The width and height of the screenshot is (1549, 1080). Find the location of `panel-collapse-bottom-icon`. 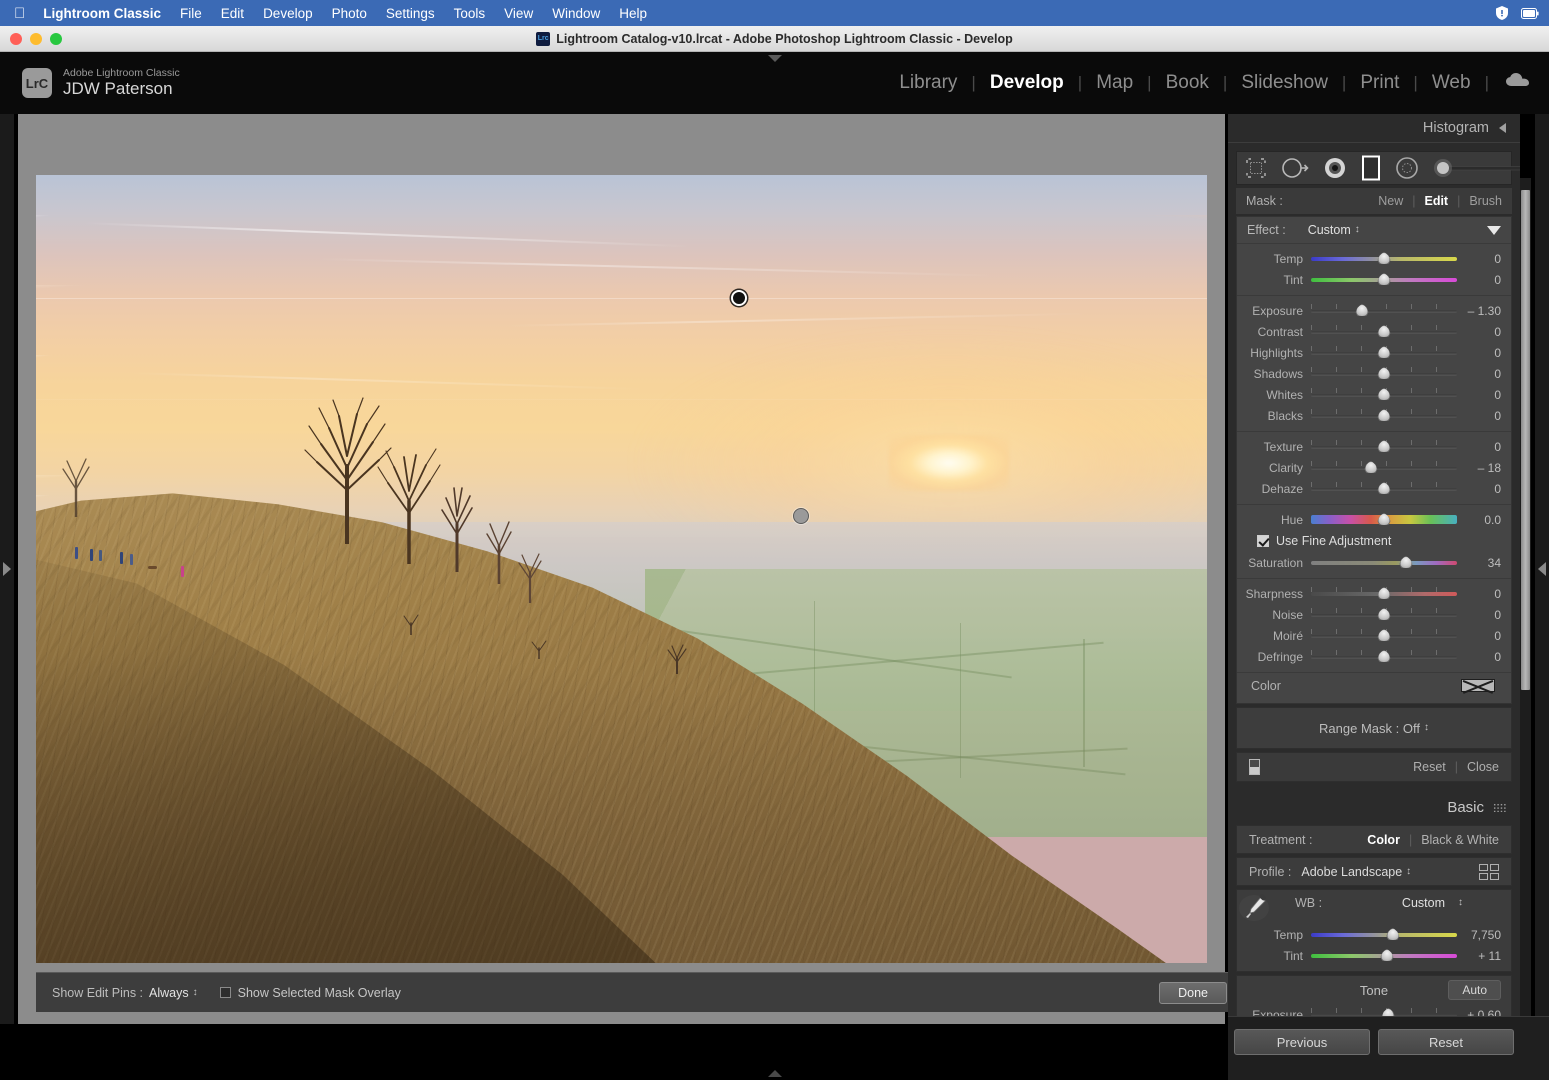

panel-collapse-bottom-icon is located at coordinates (774, 1073).